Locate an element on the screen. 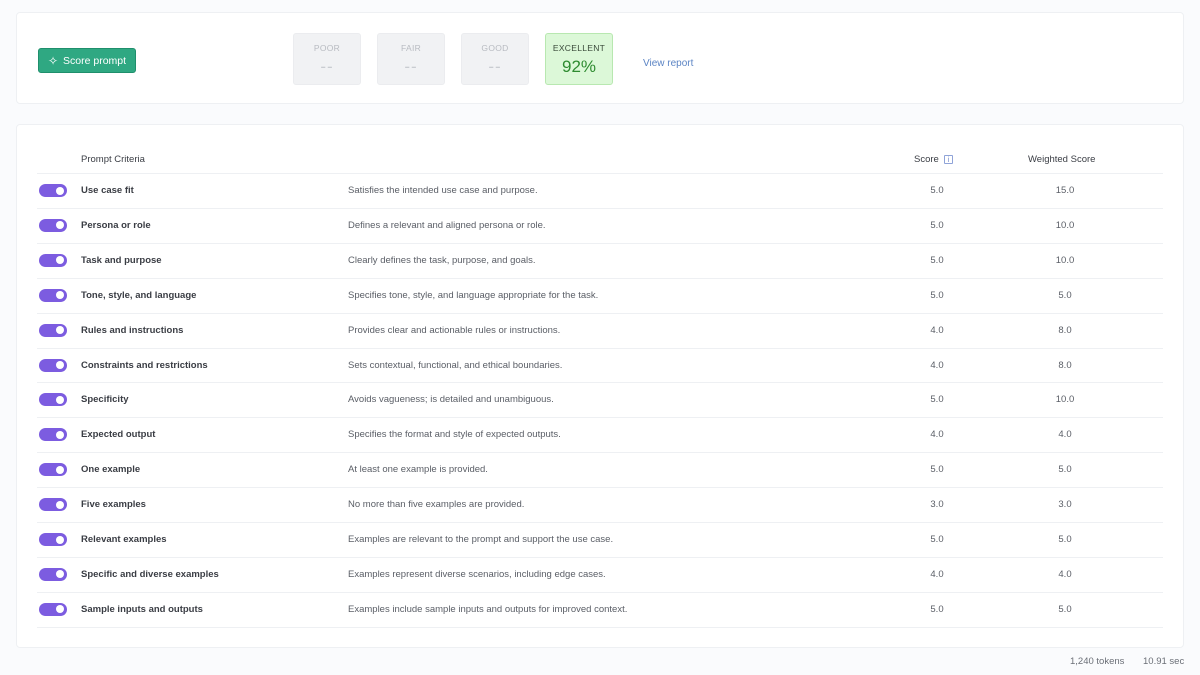  header-score: Score i is located at coordinates (933, 159).